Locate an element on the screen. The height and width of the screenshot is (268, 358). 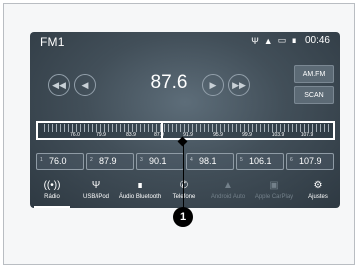
preset-frequency: 90.1 is located at coordinates (158, 161).